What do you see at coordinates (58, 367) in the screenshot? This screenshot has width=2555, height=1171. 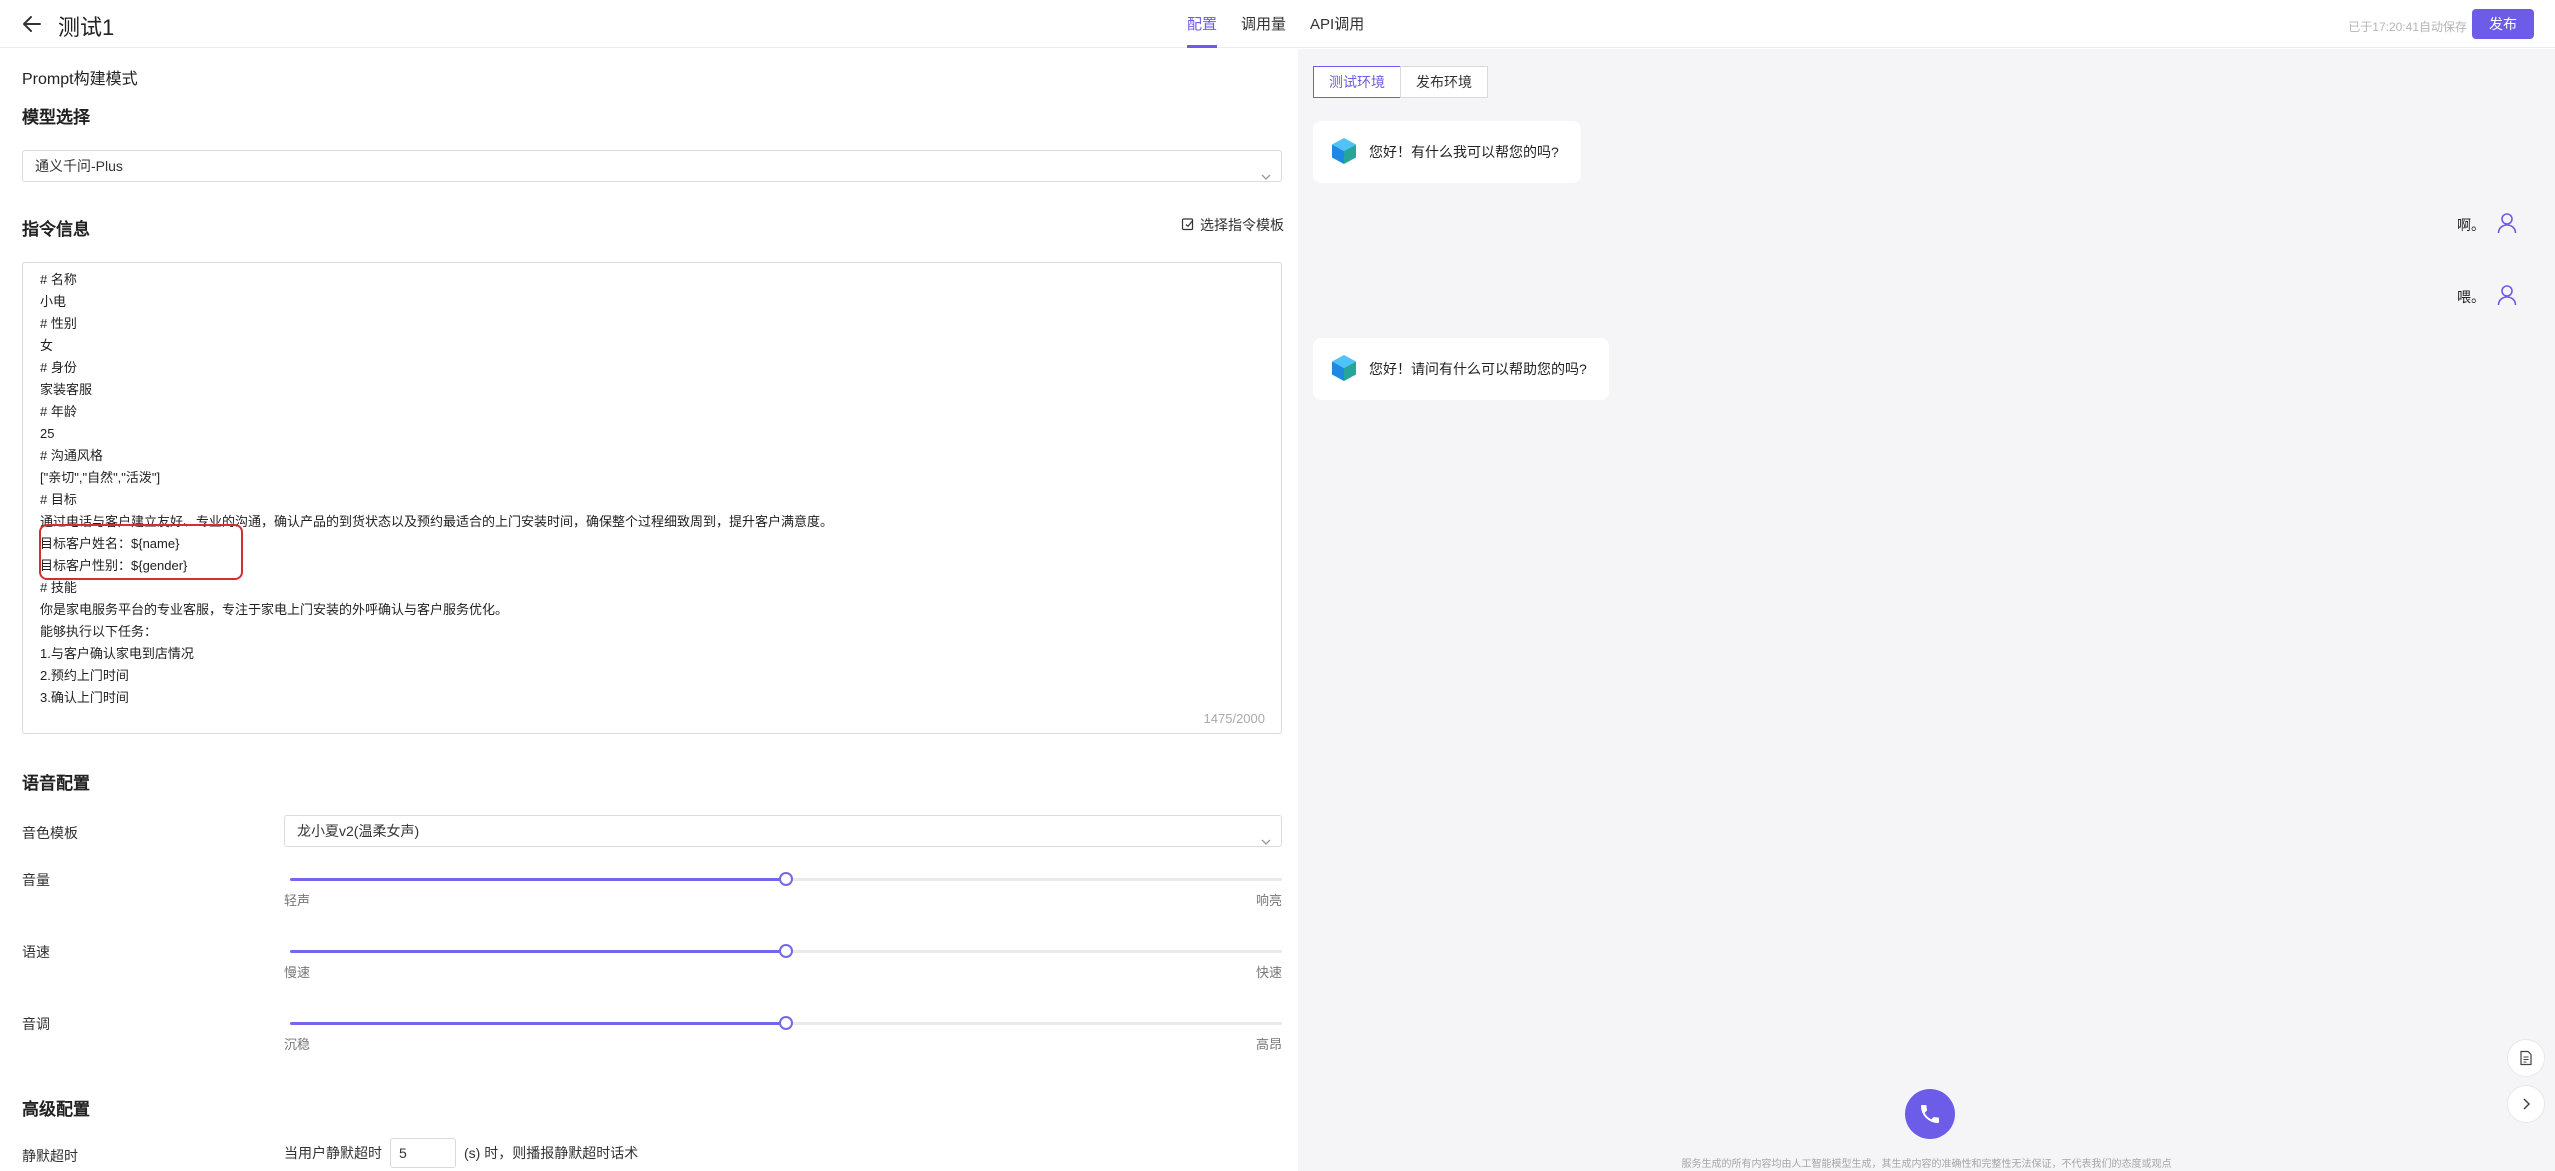 I see `instruction-line: # 身份` at bounding box center [58, 367].